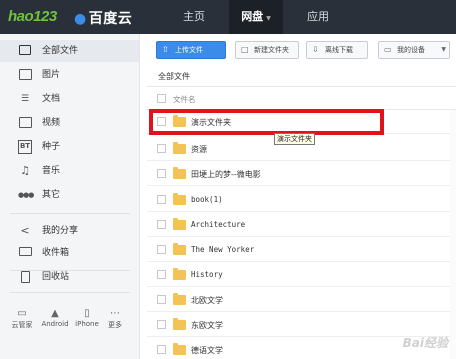  I want to click on nav-home: 主页, so click(194, 17).